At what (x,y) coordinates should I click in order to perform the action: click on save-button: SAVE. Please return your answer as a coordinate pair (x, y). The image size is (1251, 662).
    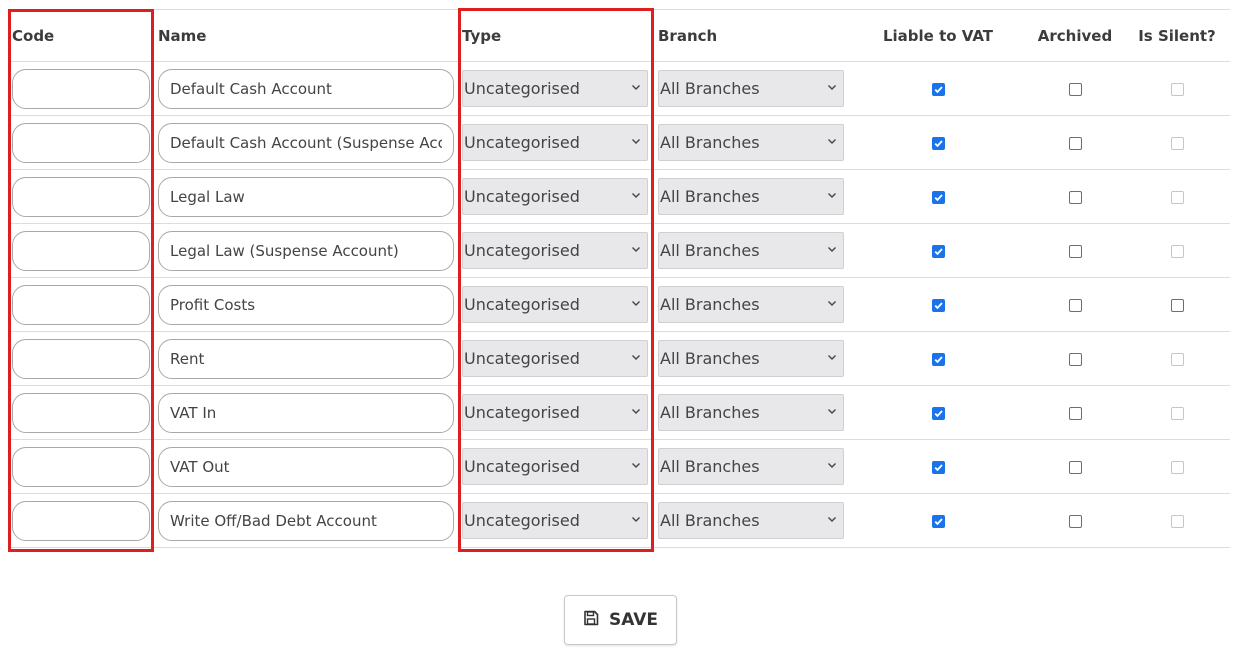
    Looking at the image, I should click on (620, 620).